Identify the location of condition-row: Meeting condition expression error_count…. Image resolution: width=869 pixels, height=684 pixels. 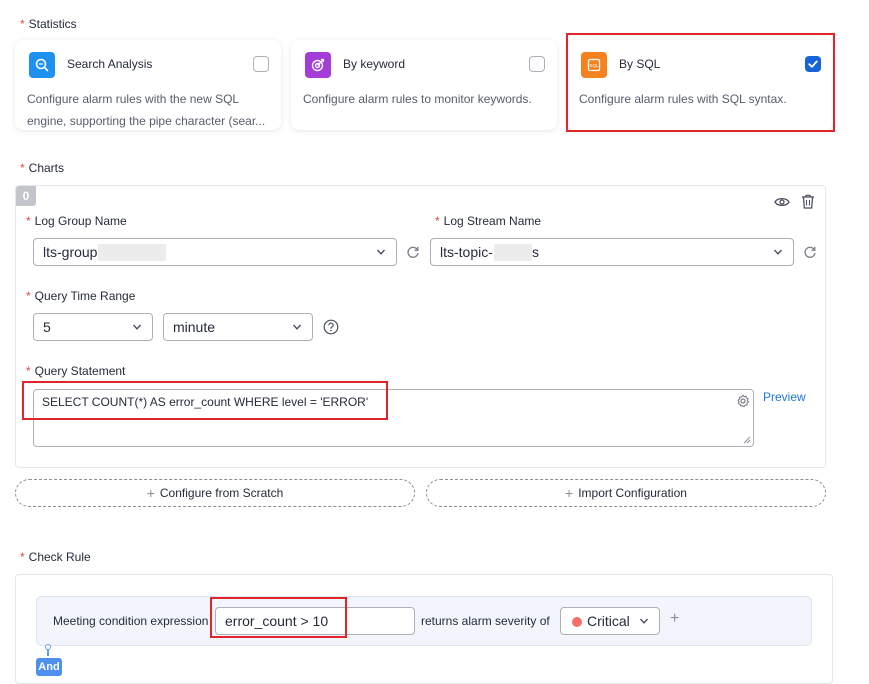
(424, 621).